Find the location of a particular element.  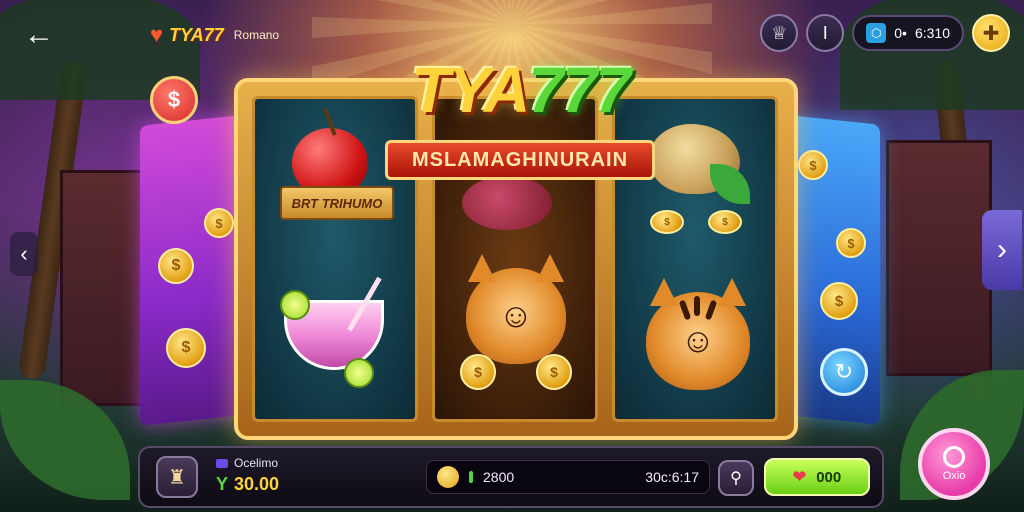

fruit-icon is located at coordinates (507, 203).